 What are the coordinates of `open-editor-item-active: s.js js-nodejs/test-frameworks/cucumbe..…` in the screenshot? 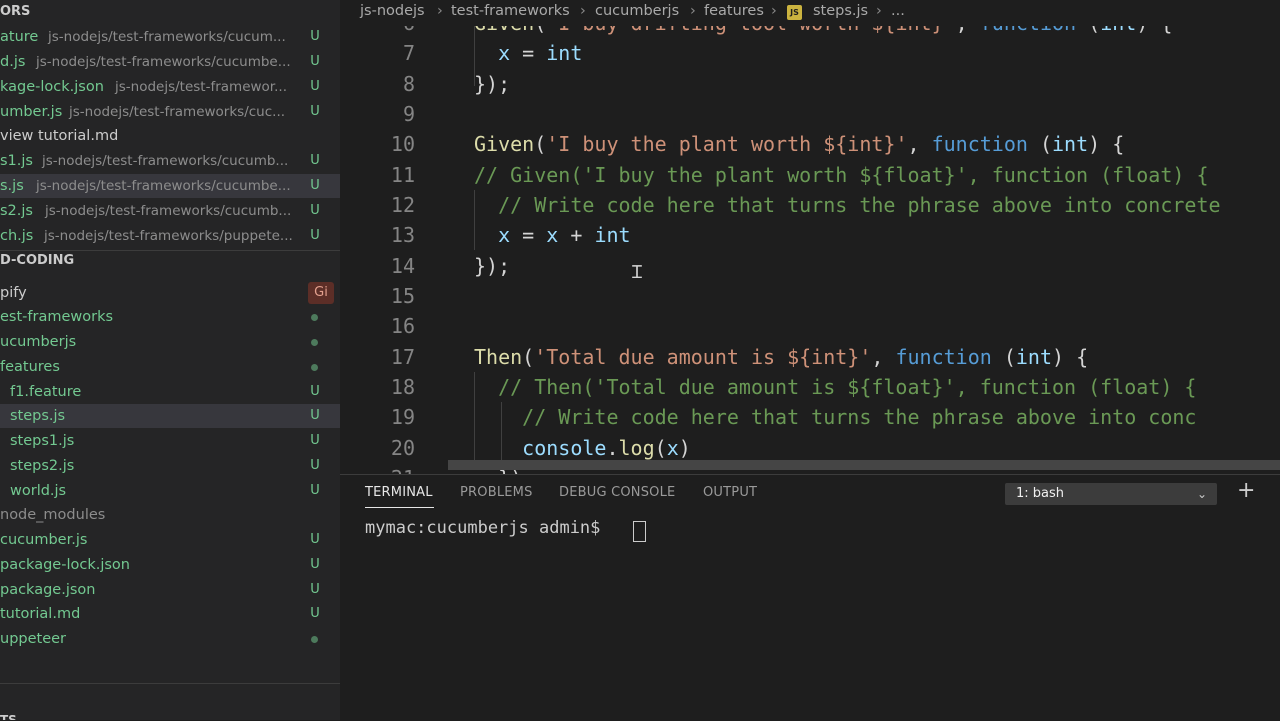 It's located at (170, 186).